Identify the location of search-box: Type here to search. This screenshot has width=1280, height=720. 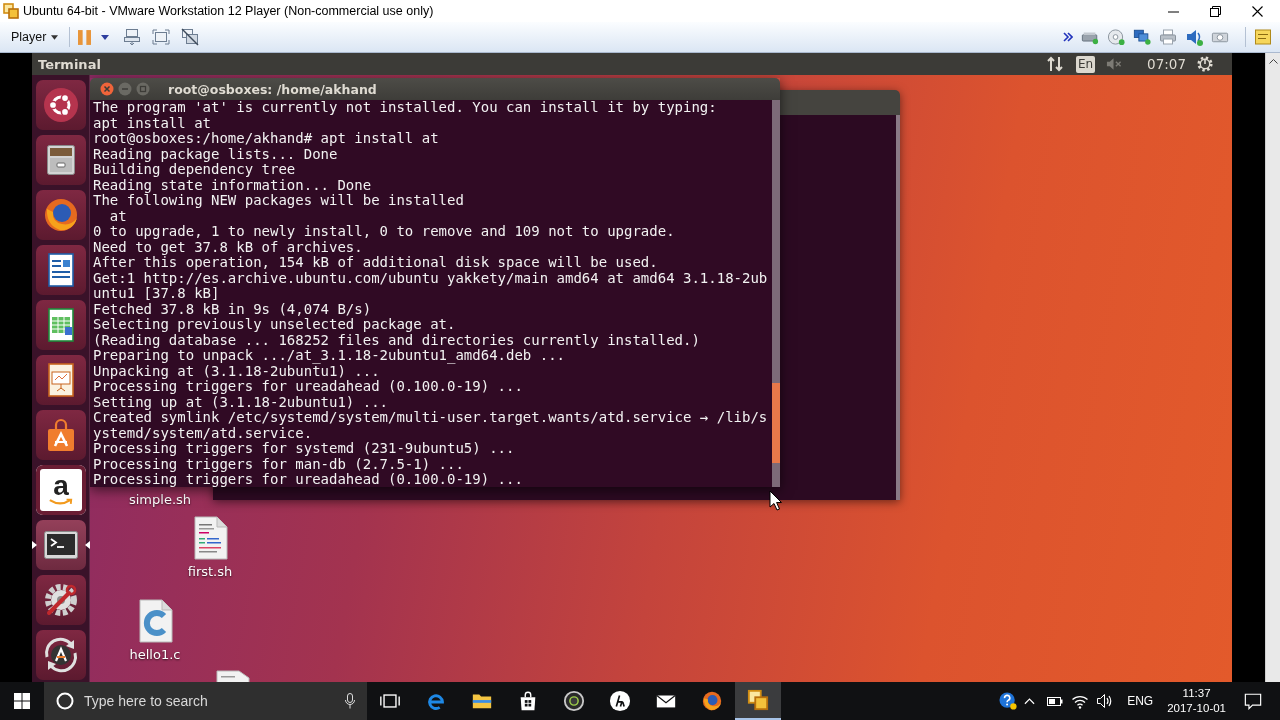
(205, 701).